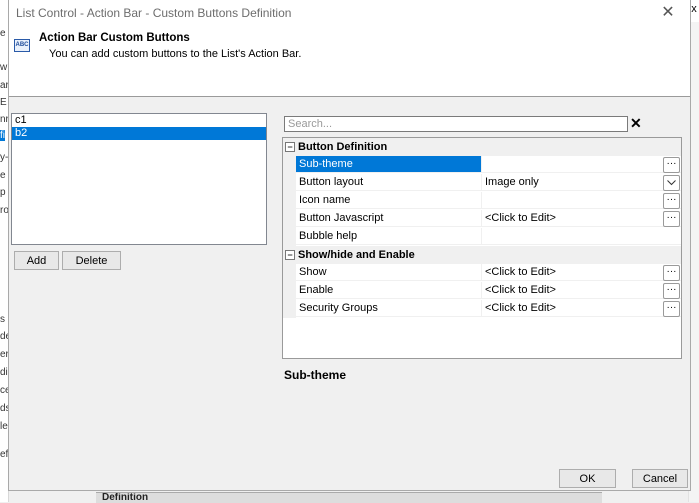 The height and width of the screenshot is (503, 699). Describe the element at coordinates (2, 319) in the screenshot. I see `background-text-fragment: s` at that location.